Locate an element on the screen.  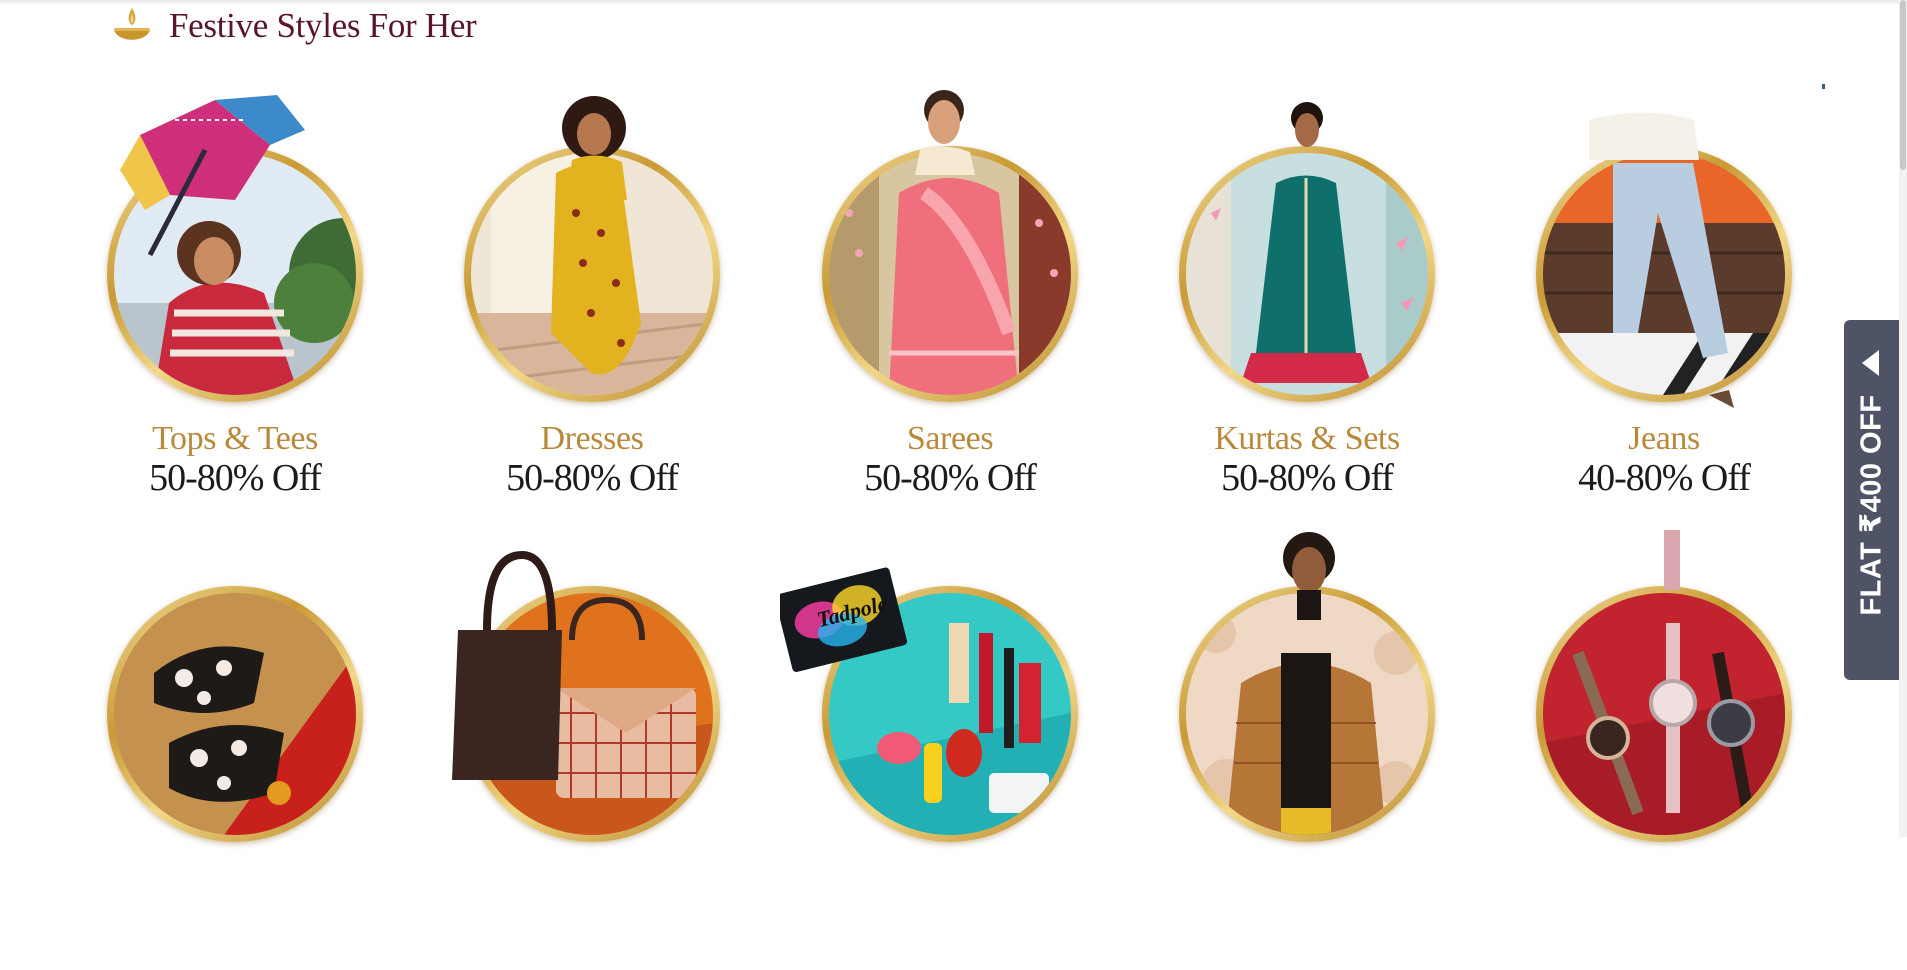
scrollbar-thumb is located at coordinates (1903, 85).